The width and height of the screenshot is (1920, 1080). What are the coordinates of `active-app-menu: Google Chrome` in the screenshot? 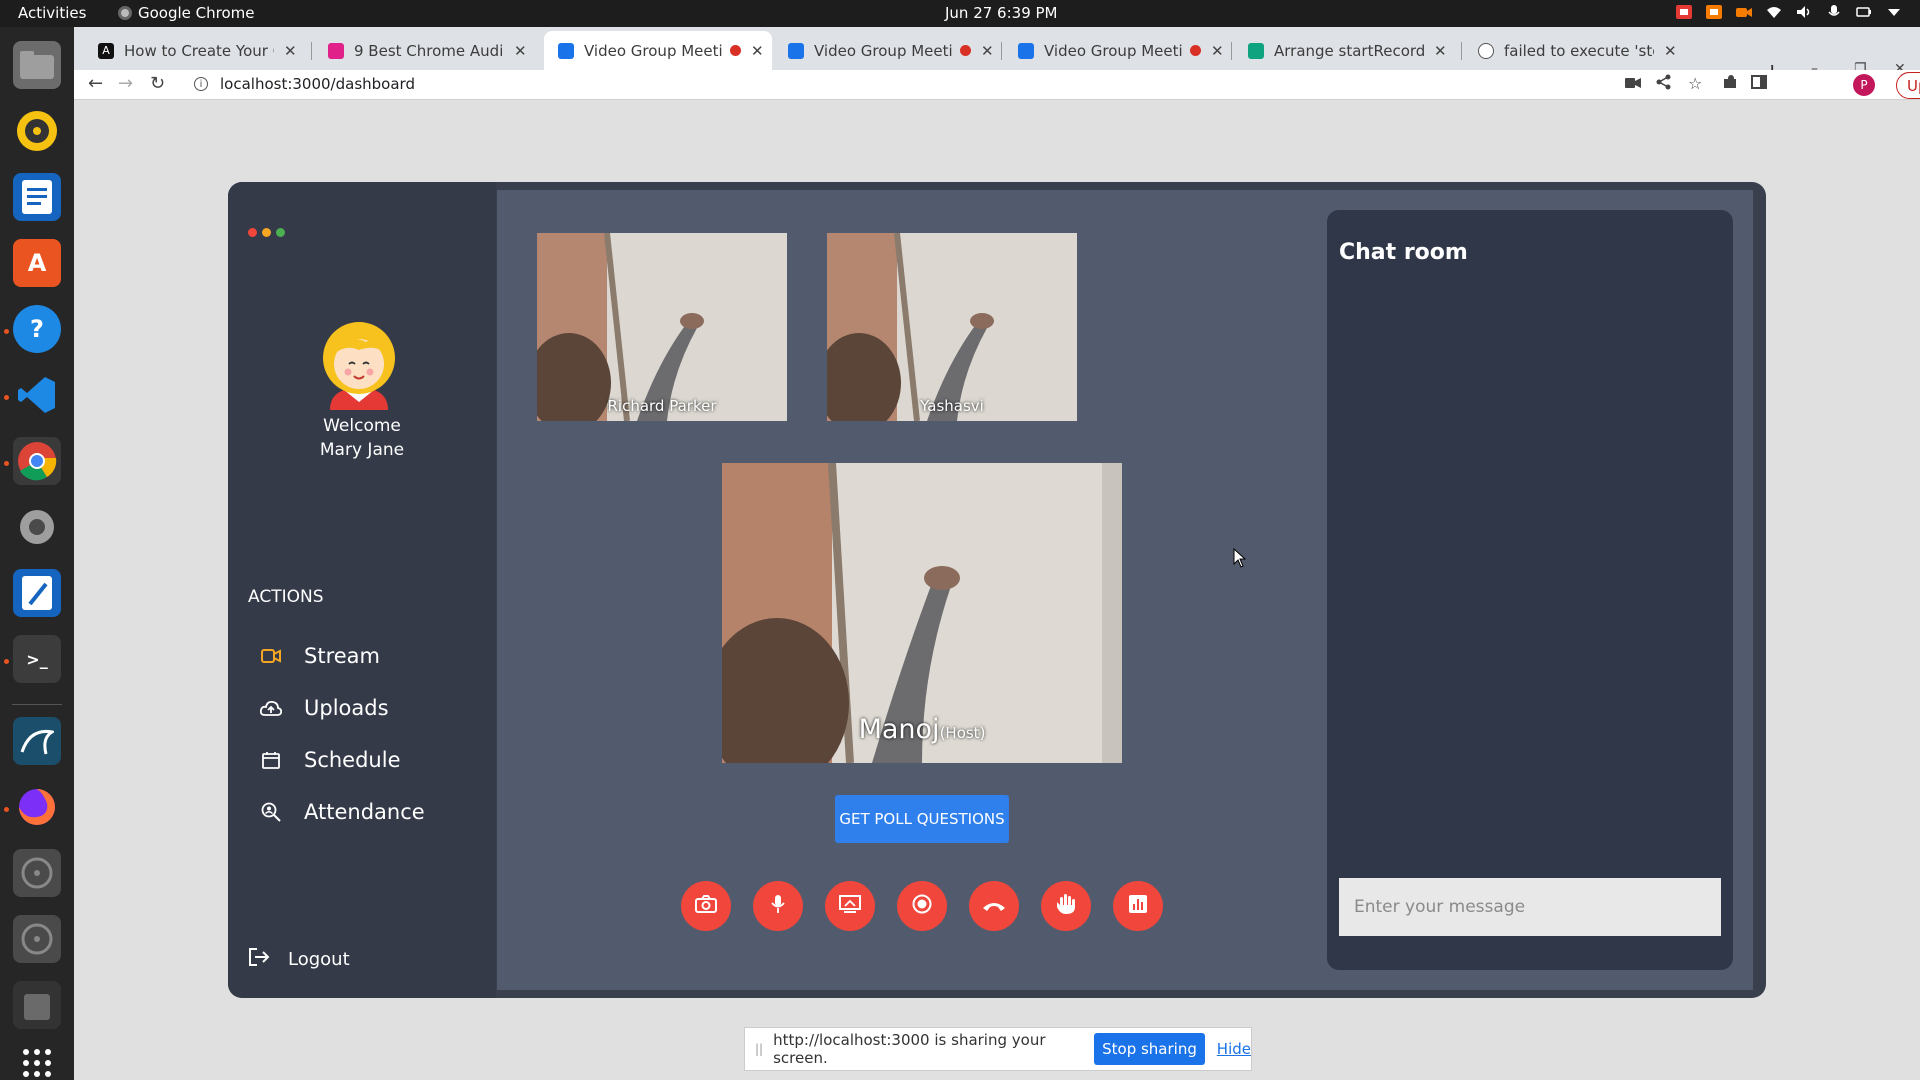 It's located at (186, 13).